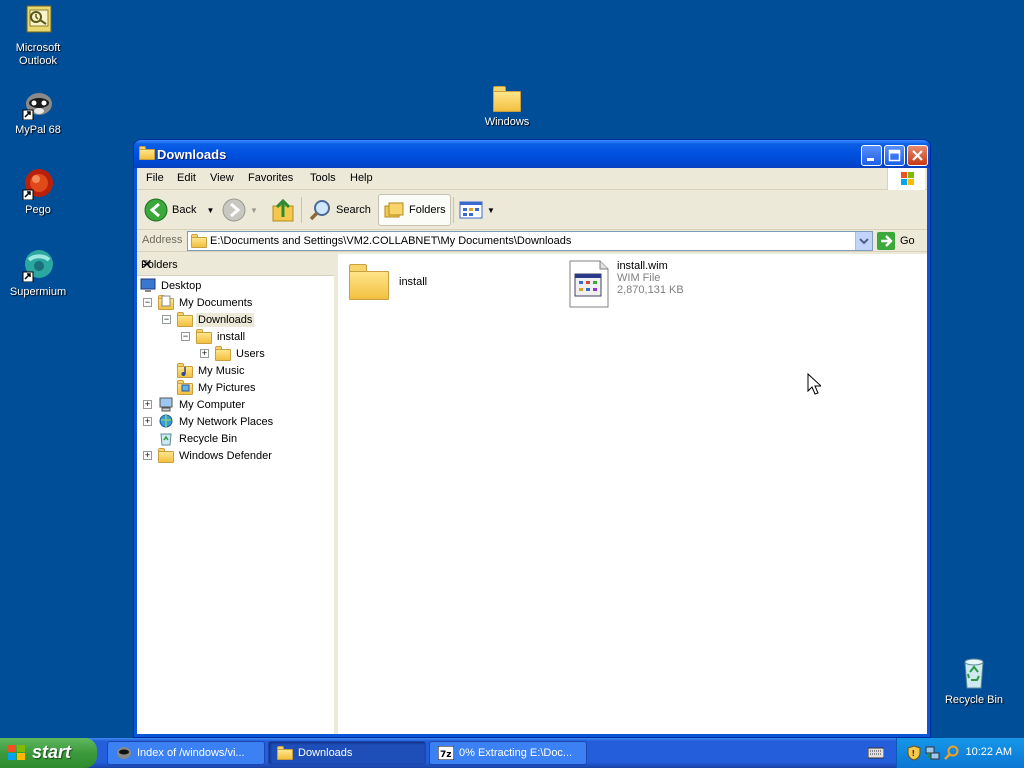 The image size is (1024, 768). What do you see at coordinates (254, 210) in the screenshot?
I see `forward-dropdown-icon: ▼` at bounding box center [254, 210].